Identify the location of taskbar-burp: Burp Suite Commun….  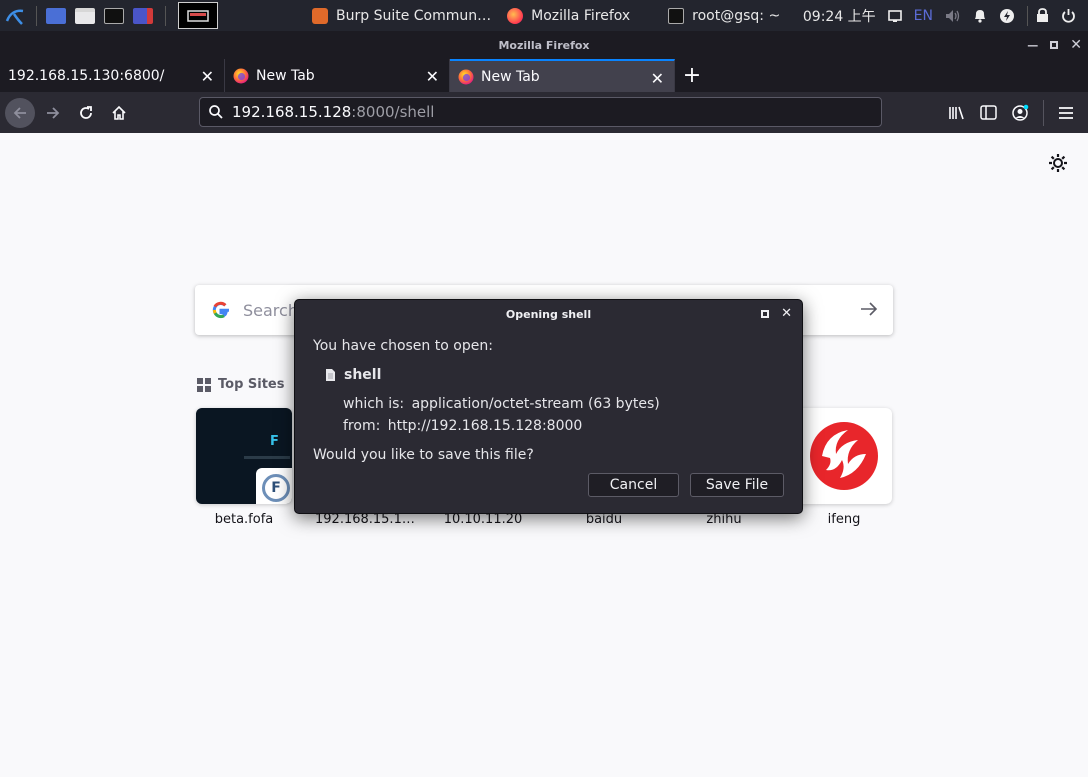
(401, 15).